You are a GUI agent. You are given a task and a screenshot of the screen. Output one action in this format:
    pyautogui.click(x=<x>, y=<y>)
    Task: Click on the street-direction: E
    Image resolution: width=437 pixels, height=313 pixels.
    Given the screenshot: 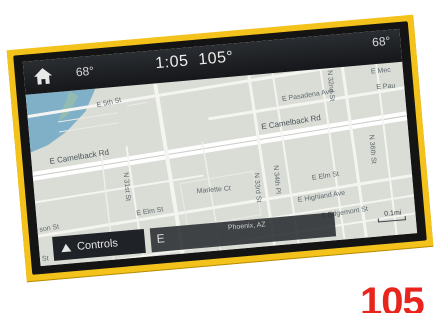 What is the action you would take?
    pyautogui.click(x=161, y=238)
    